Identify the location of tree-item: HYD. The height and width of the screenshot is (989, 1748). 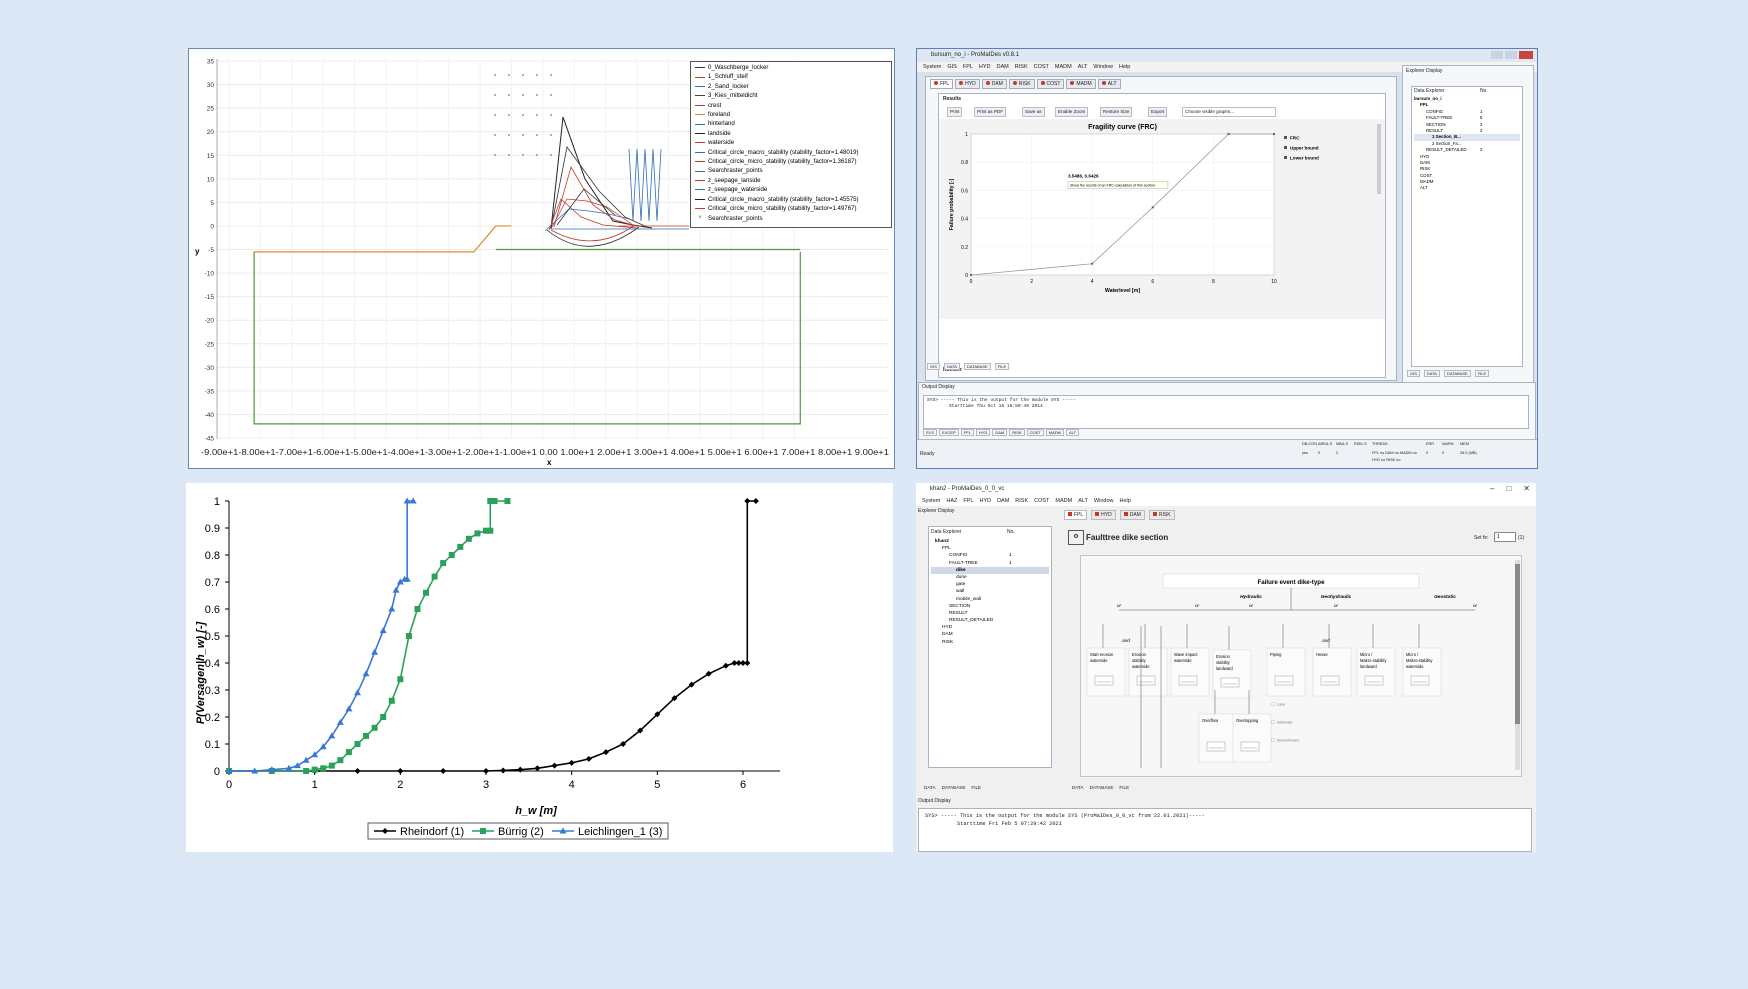
(990, 627).